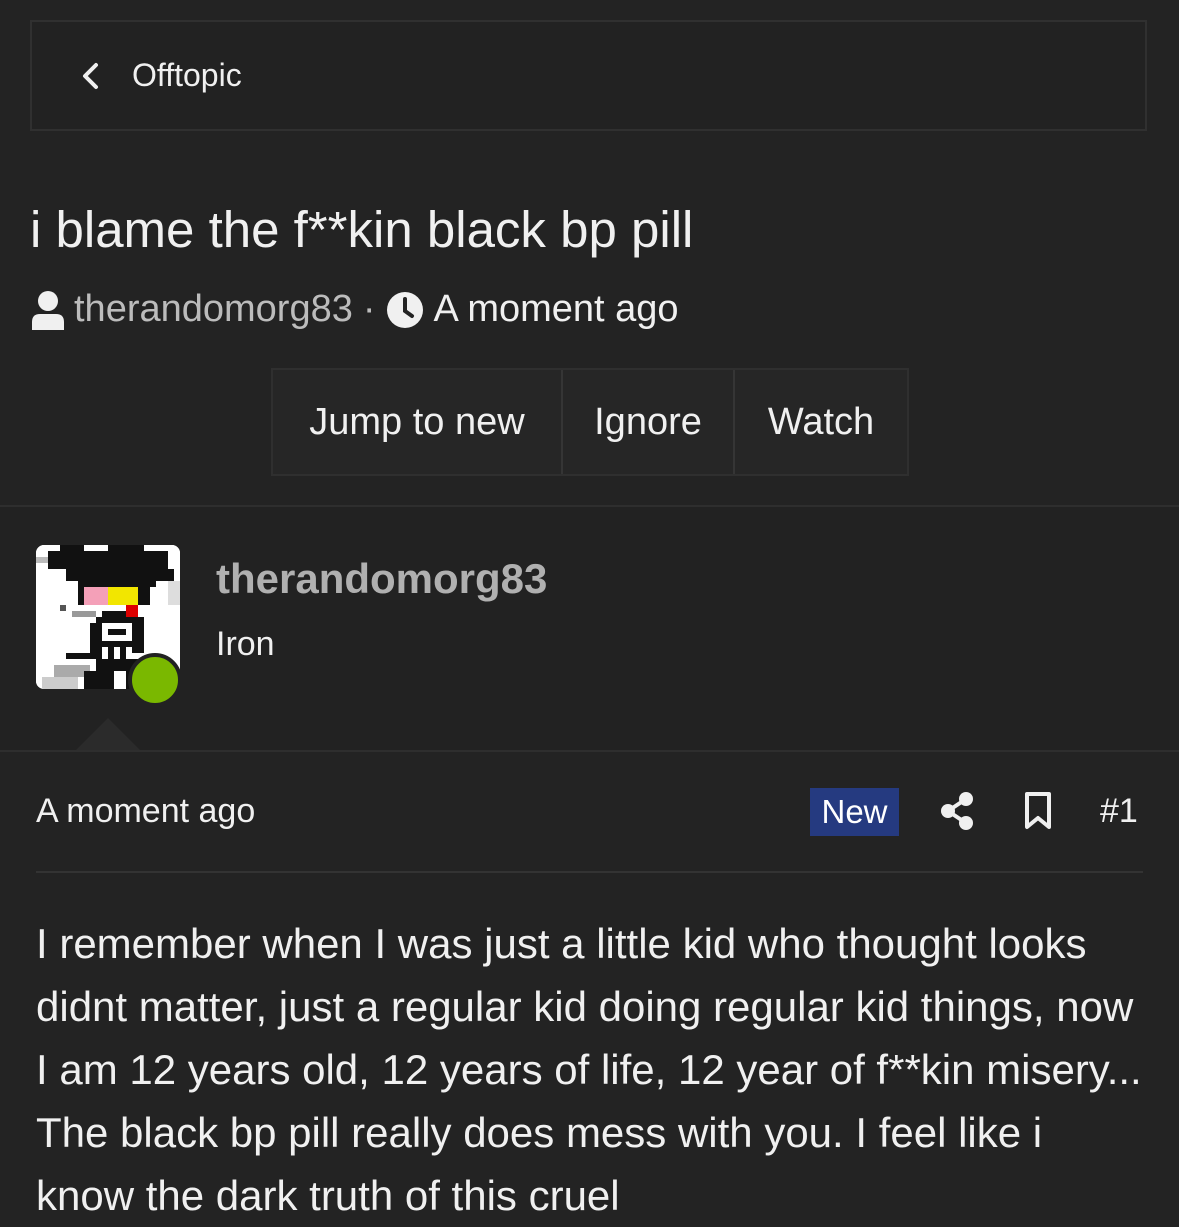  Describe the element at coordinates (48, 310) in the screenshot. I see `user-icon` at that location.